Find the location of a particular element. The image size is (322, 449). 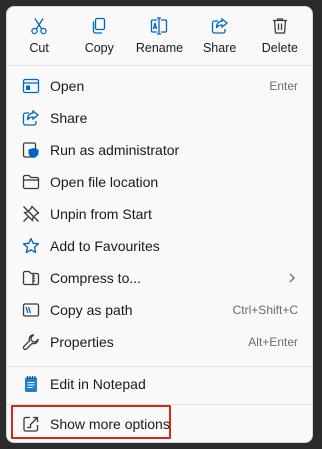

rename-label: Rename is located at coordinates (159, 48).